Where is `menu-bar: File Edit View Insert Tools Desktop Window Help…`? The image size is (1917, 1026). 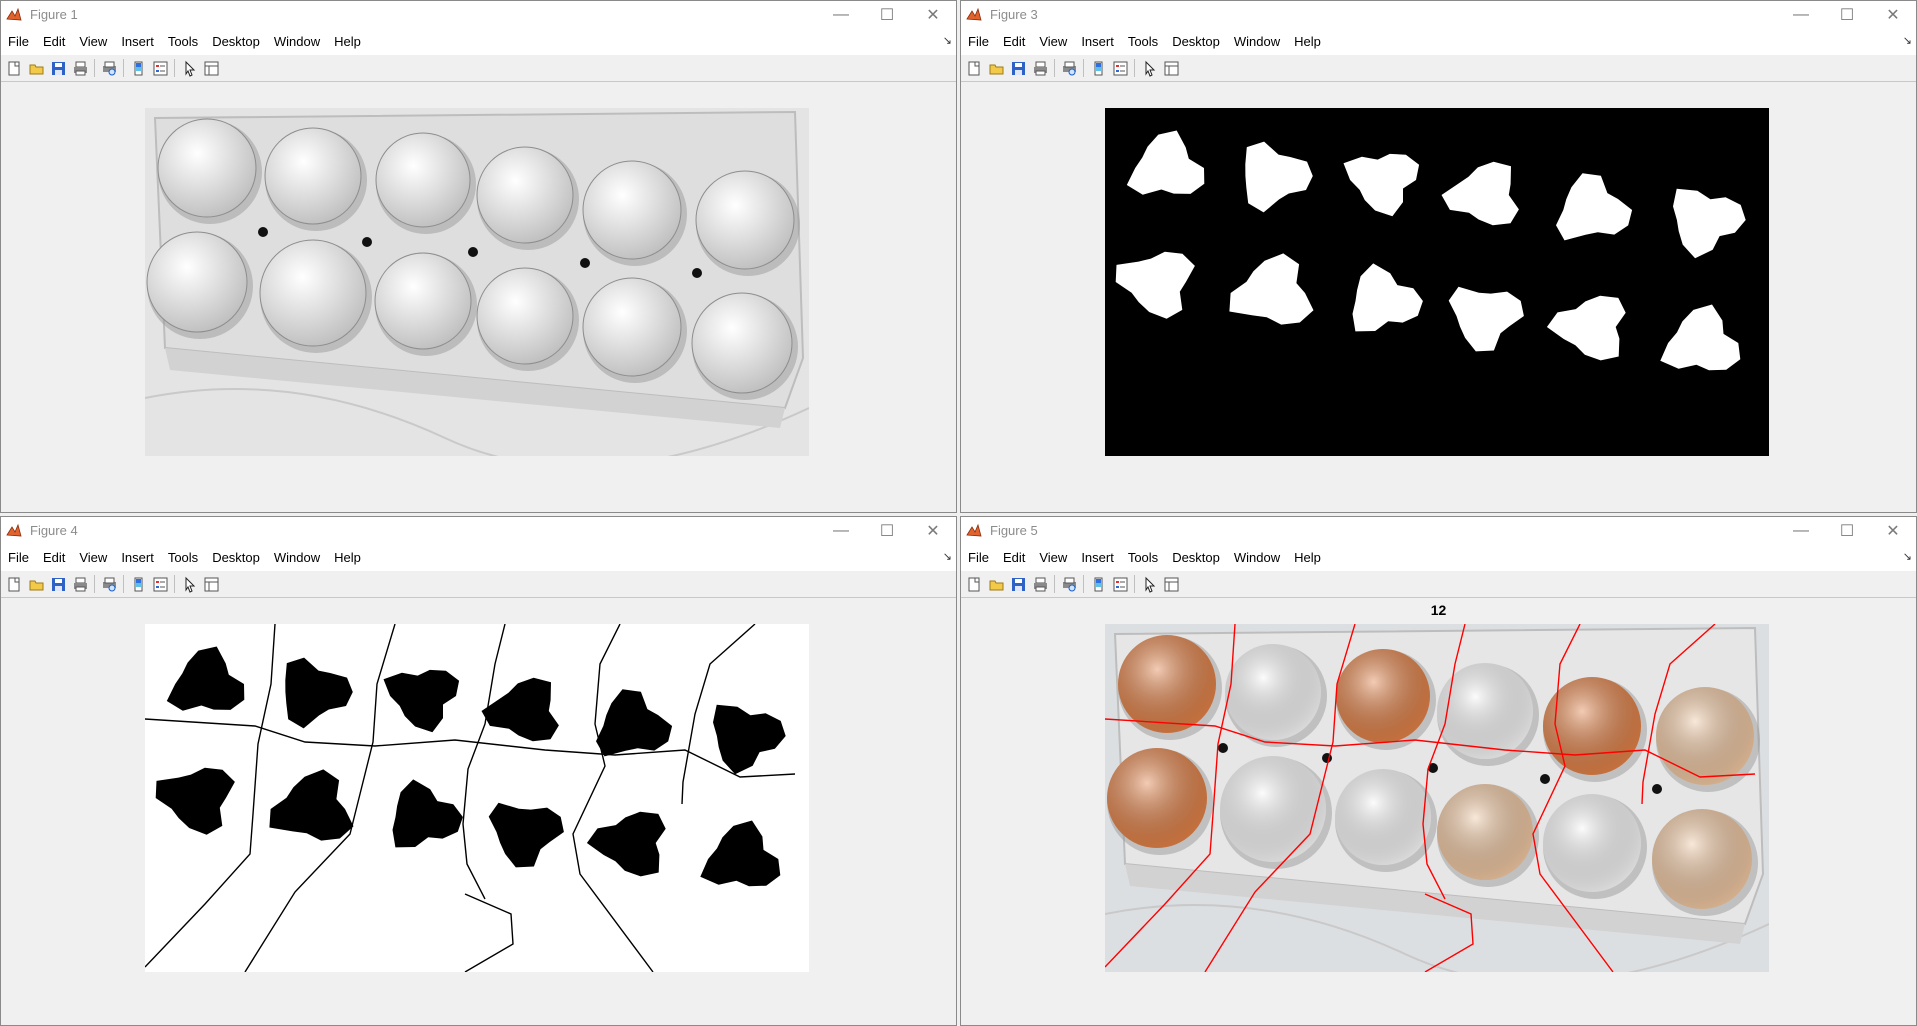
menu-bar: File Edit View Insert Tools Desktop Window Help… is located at coordinates (478, 557).